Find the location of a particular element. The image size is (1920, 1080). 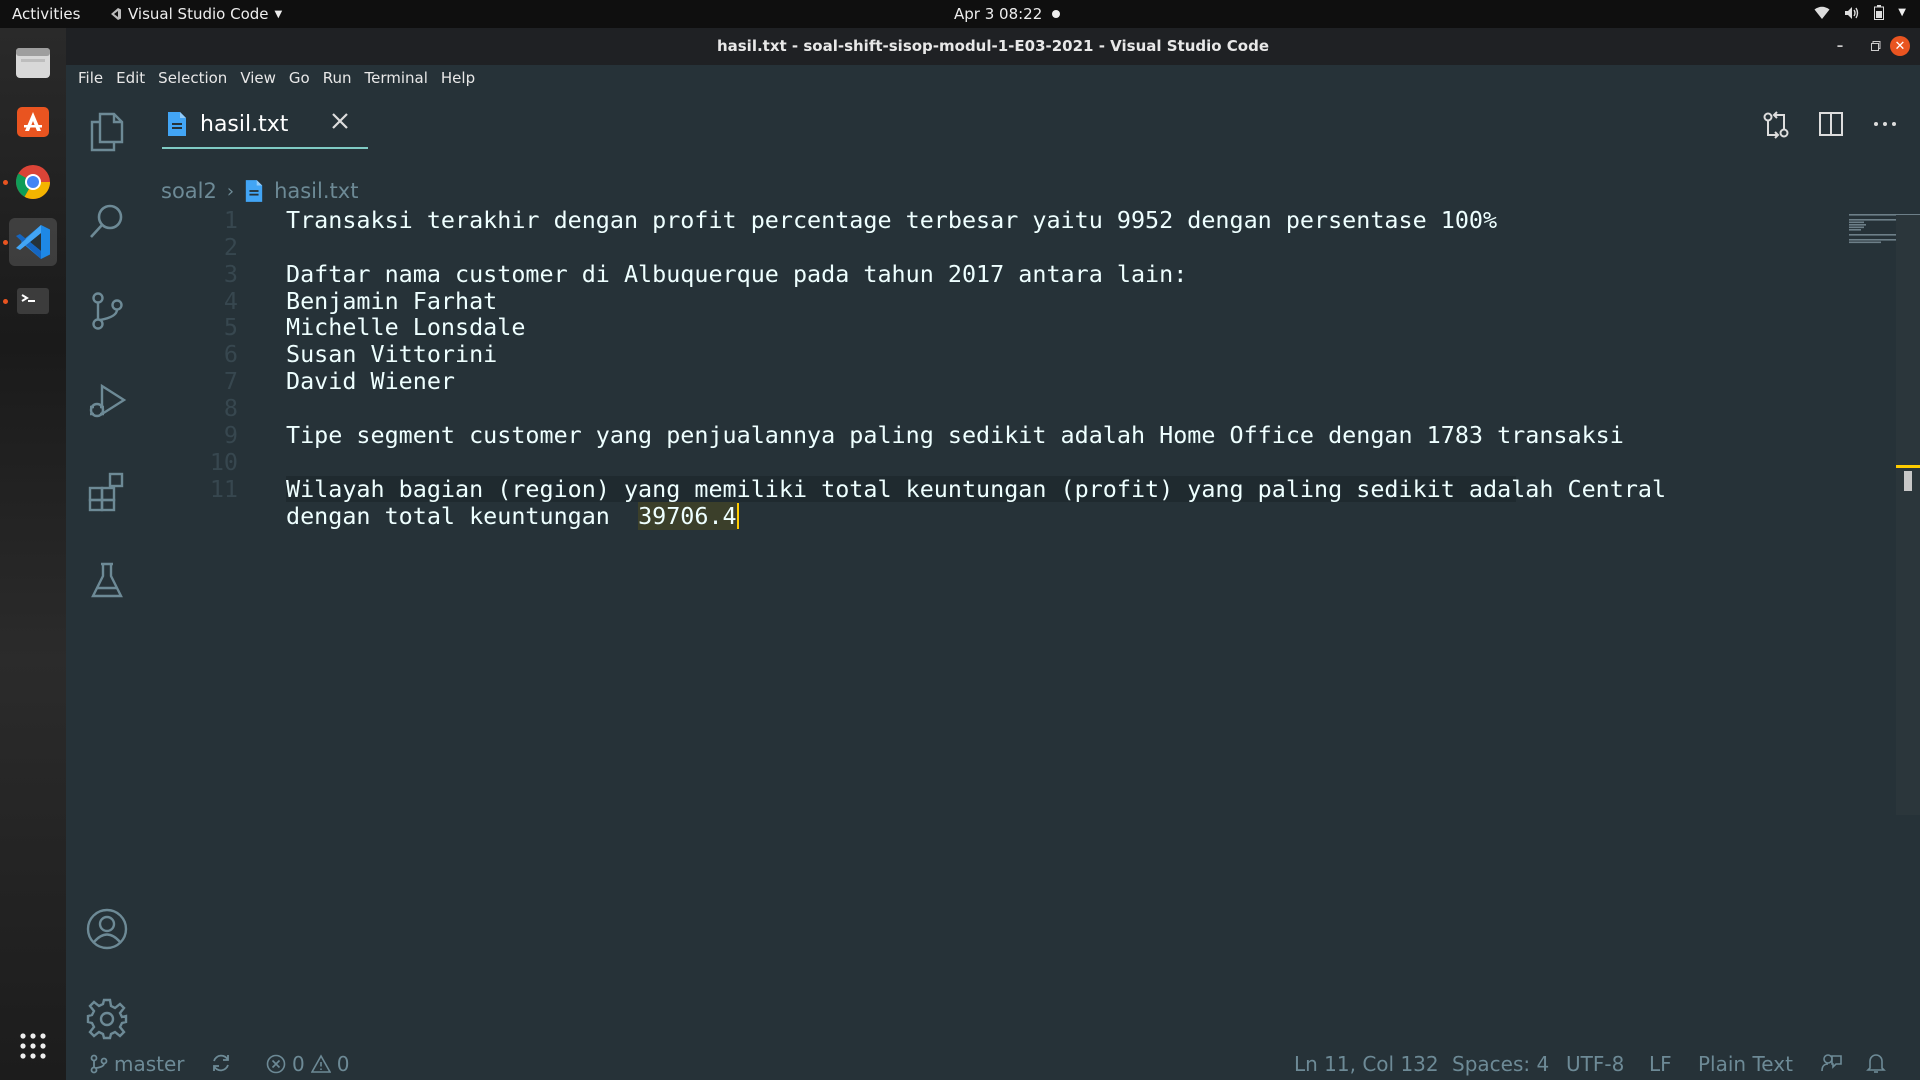

source-control-icon is located at coordinates (107, 311).